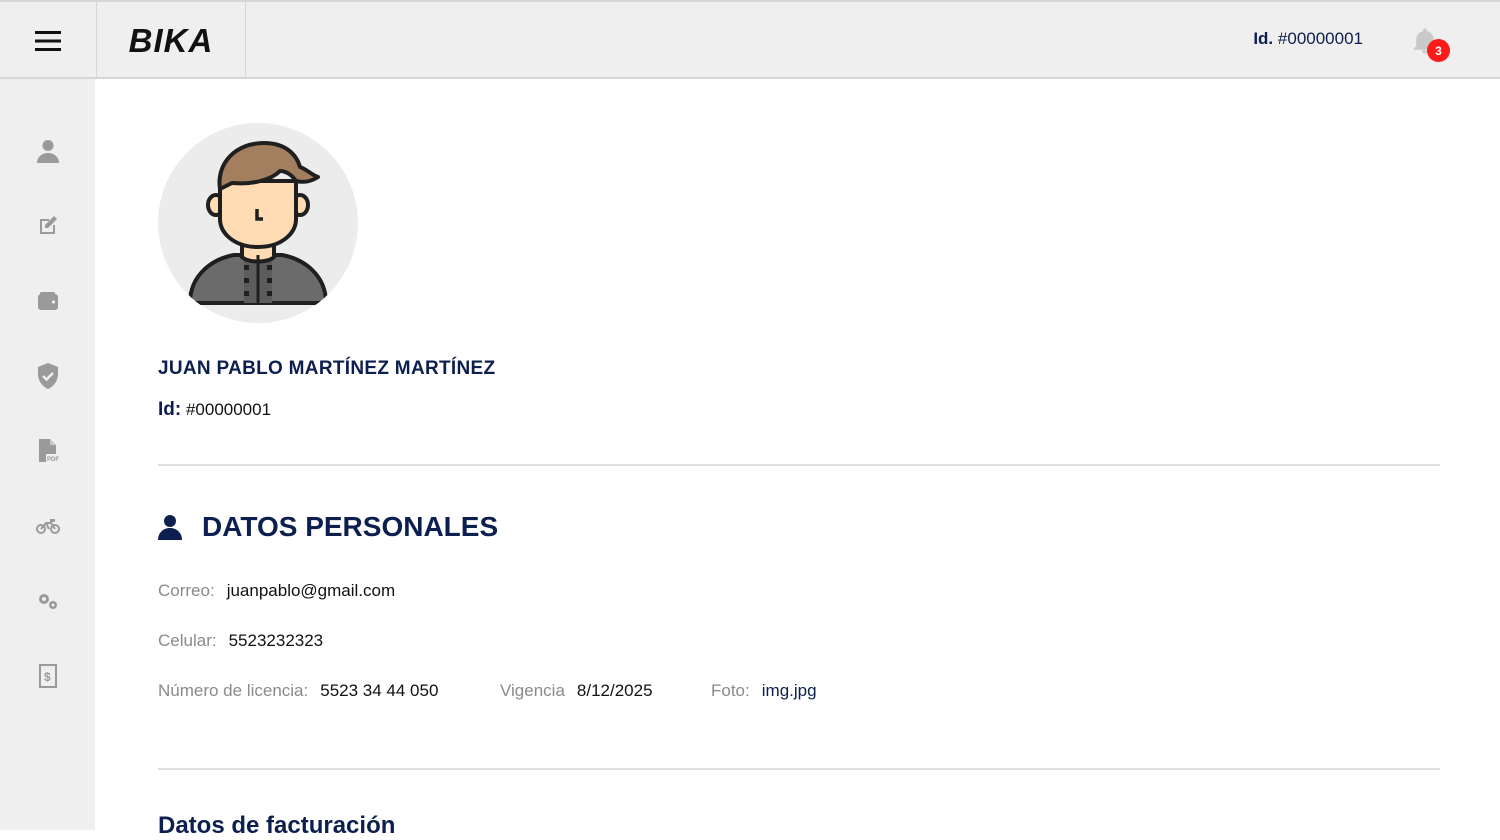 The height and width of the screenshot is (840, 1500). I want to click on header-id-label: Id., so click(1263, 38).